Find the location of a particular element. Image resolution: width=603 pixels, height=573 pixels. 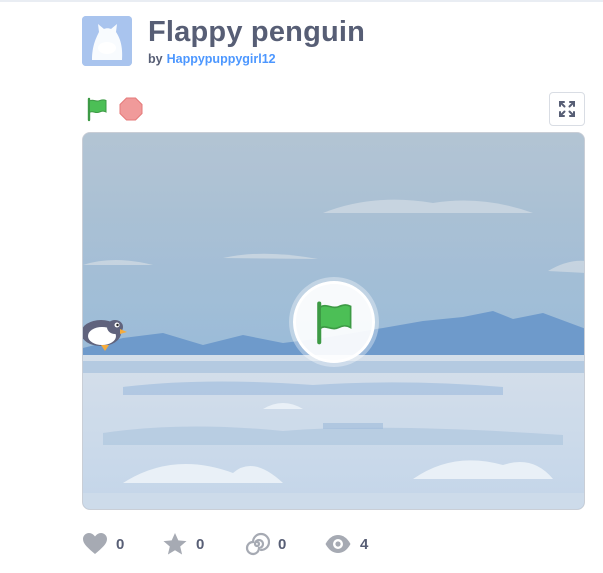

remix-spiral-icon is located at coordinates (257, 544).